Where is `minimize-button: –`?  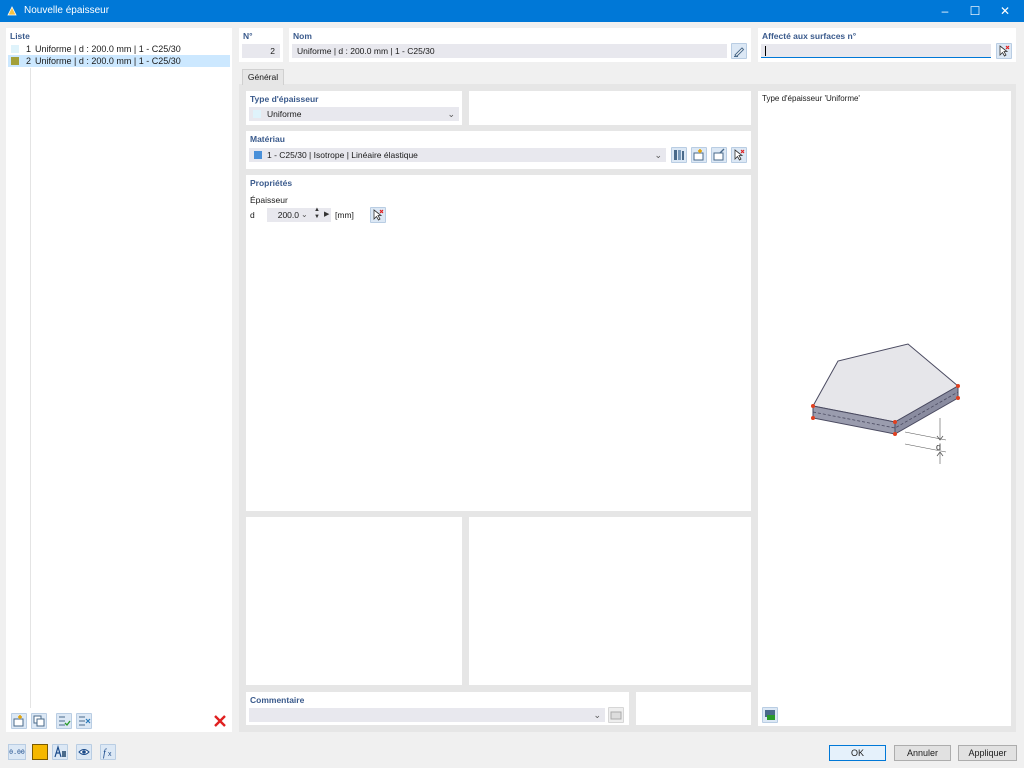 minimize-button: – is located at coordinates (945, 11).